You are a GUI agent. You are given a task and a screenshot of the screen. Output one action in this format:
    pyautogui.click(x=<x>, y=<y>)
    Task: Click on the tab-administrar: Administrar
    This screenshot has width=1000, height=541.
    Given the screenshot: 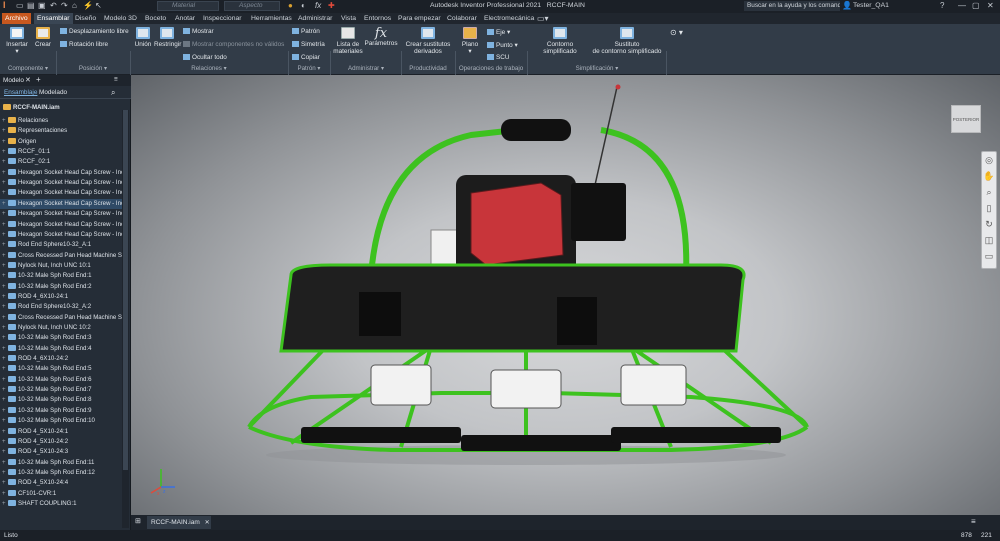 What is the action you would take?
    pyautogui.click(x=315, y=18)
    